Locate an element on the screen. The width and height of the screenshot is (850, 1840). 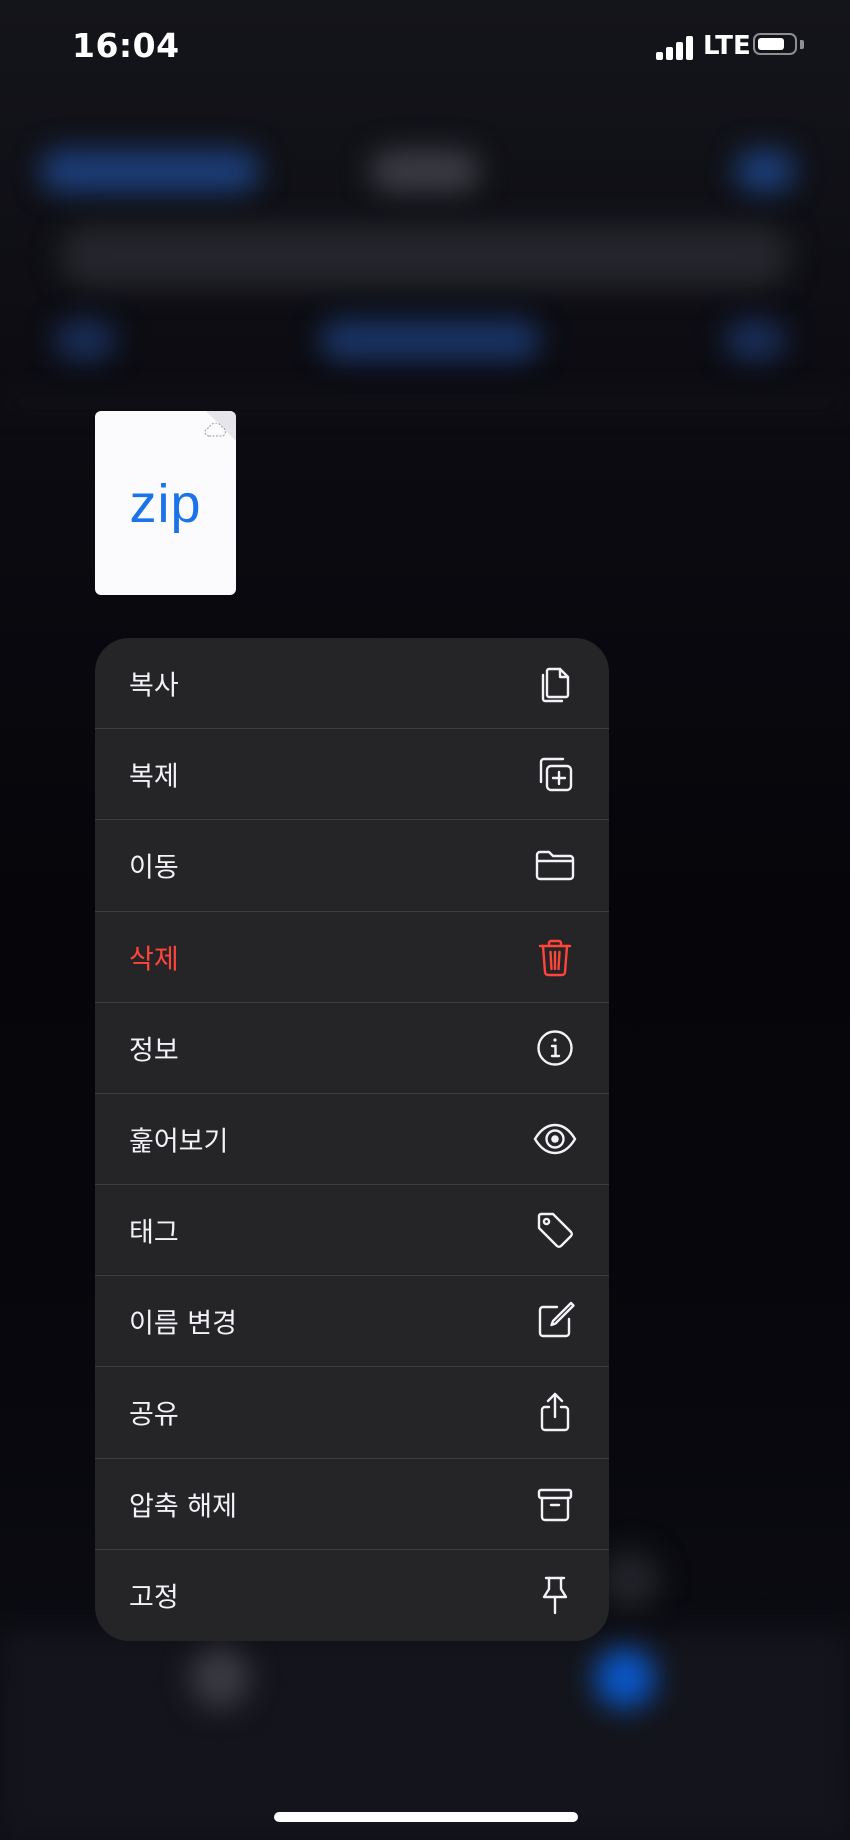
menu-item-delete: 삭제 is located at coordinates (352, 957).